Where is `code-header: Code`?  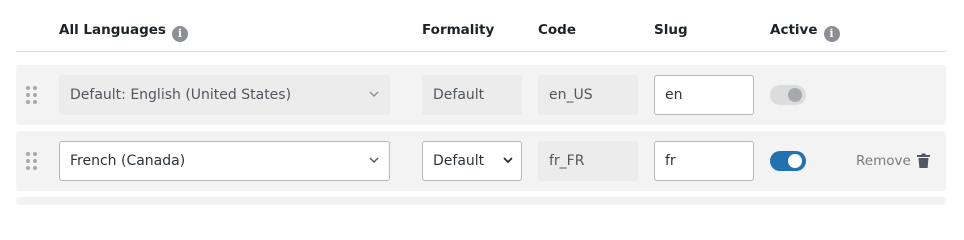
code-header: Code is located at coordinates (557, 30).